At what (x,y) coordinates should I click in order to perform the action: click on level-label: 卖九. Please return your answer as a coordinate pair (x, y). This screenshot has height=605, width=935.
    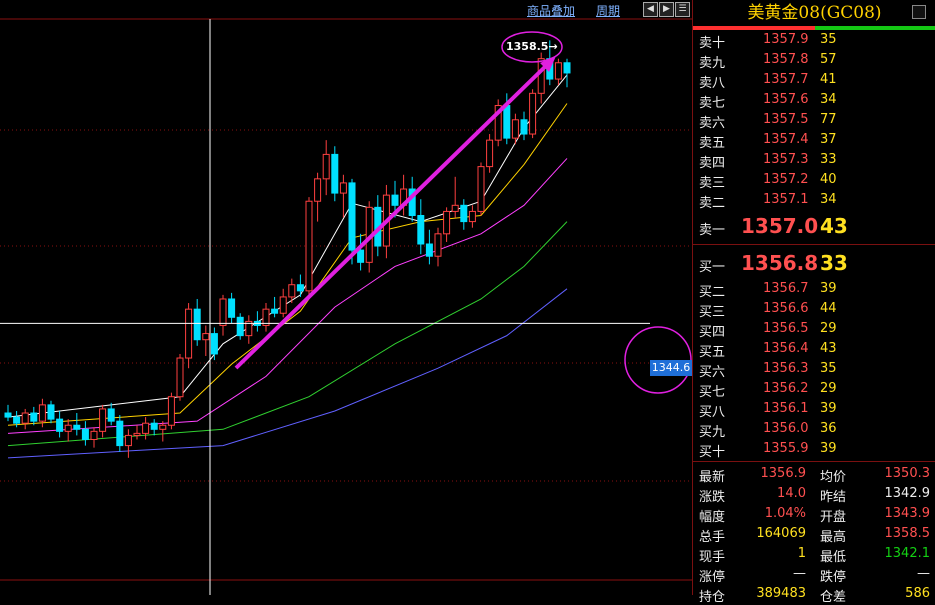
    Looking at the image, I should click on (712, 63).